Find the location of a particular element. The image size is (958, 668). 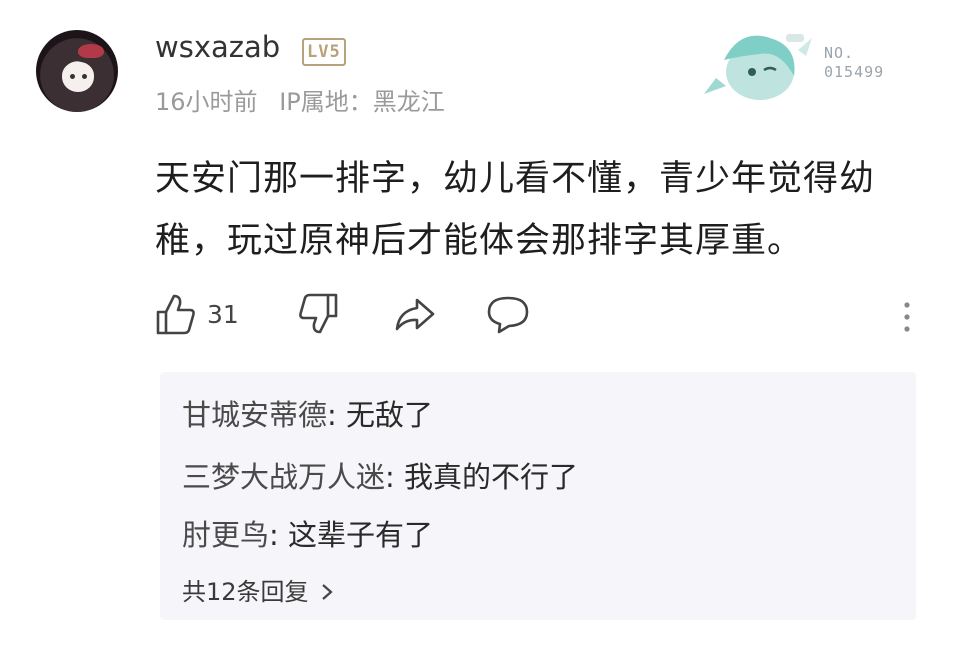

avatar-eye-left is located at coordinates (72, 76).